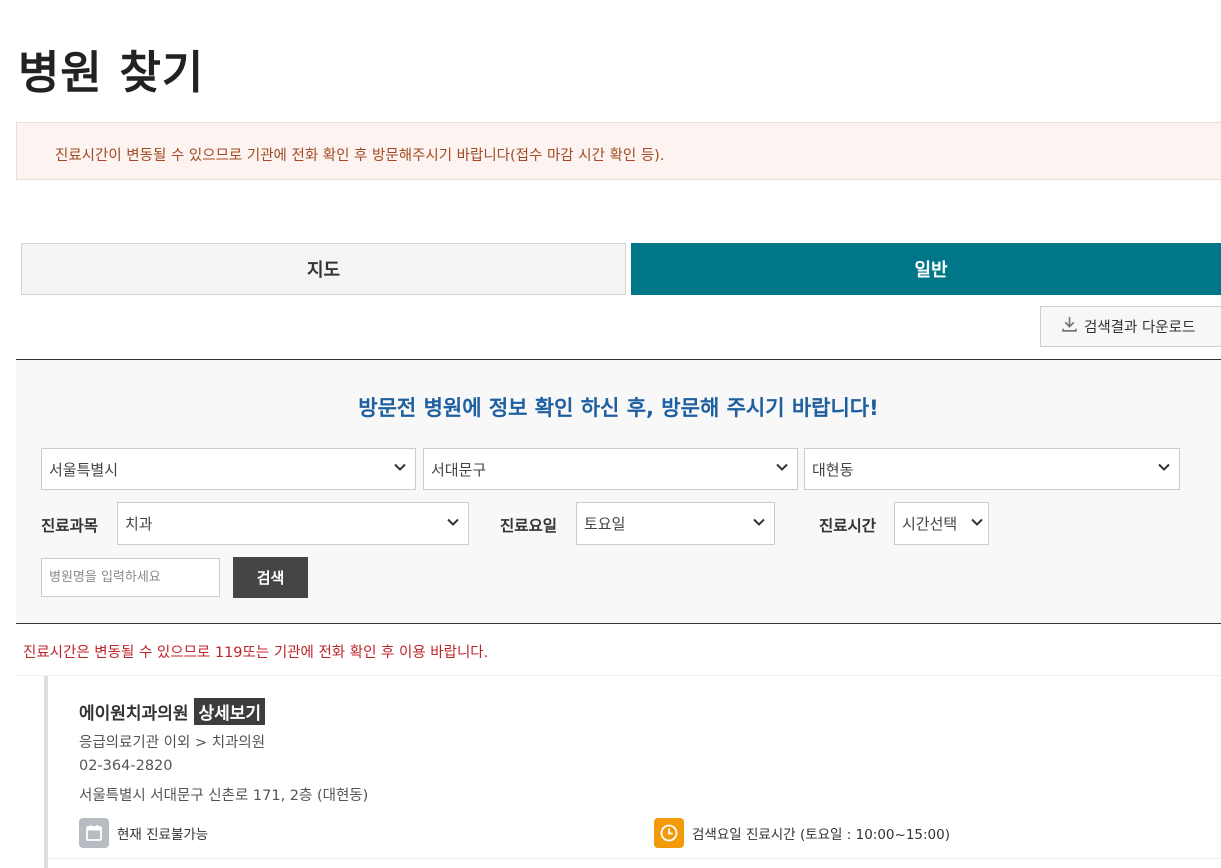 Image resolution: width=1221 pixels, height=868 pixels. Describe the element at coordinates (1140, 328) in the screenshot. I see `download-label: 검색결과 다운로드` at that location.